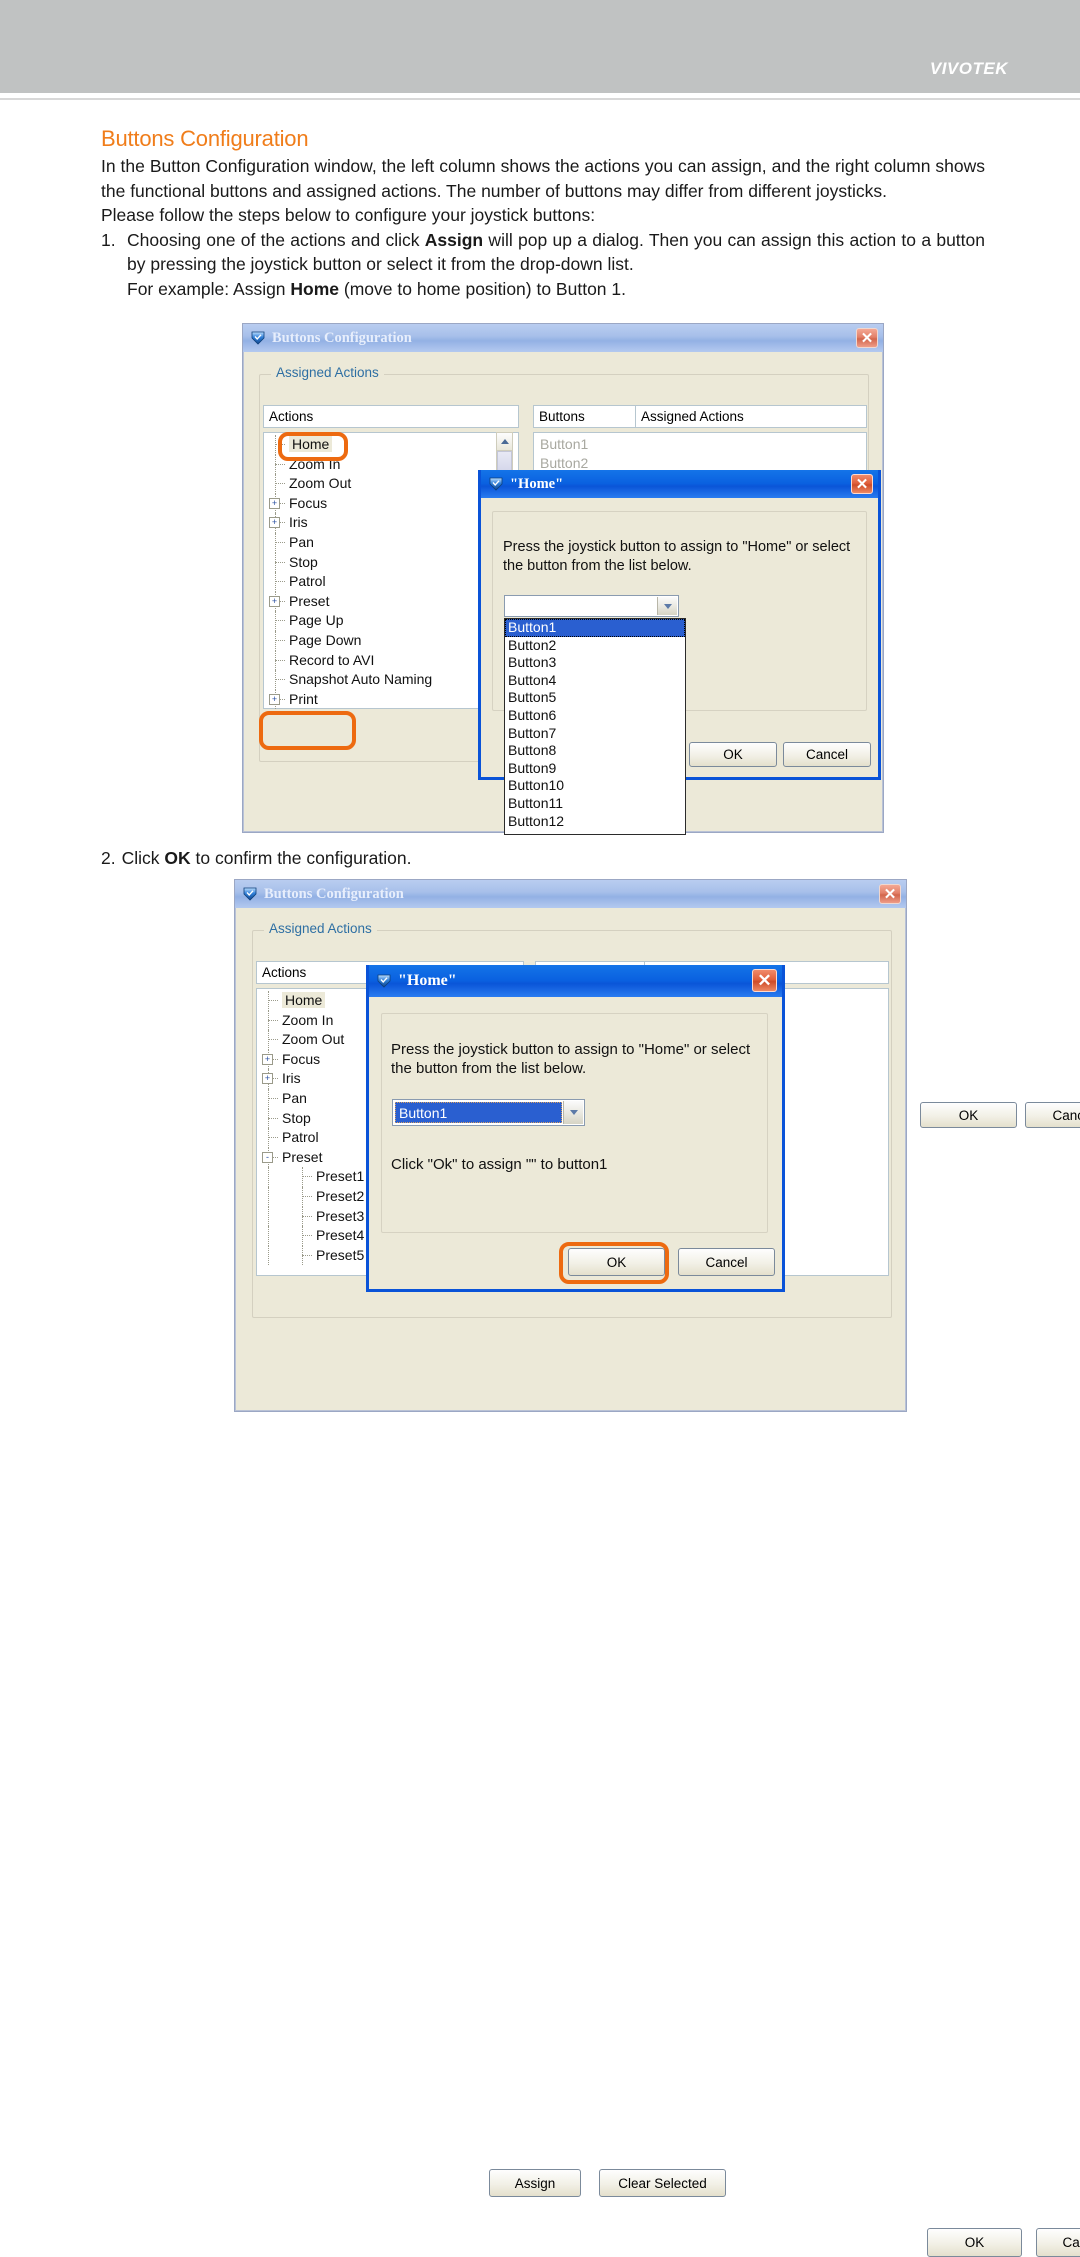 The image size is (1080, 2257). I want to click on dialog2-clear-selected-button: Clear Selected, so click(662, 2183).